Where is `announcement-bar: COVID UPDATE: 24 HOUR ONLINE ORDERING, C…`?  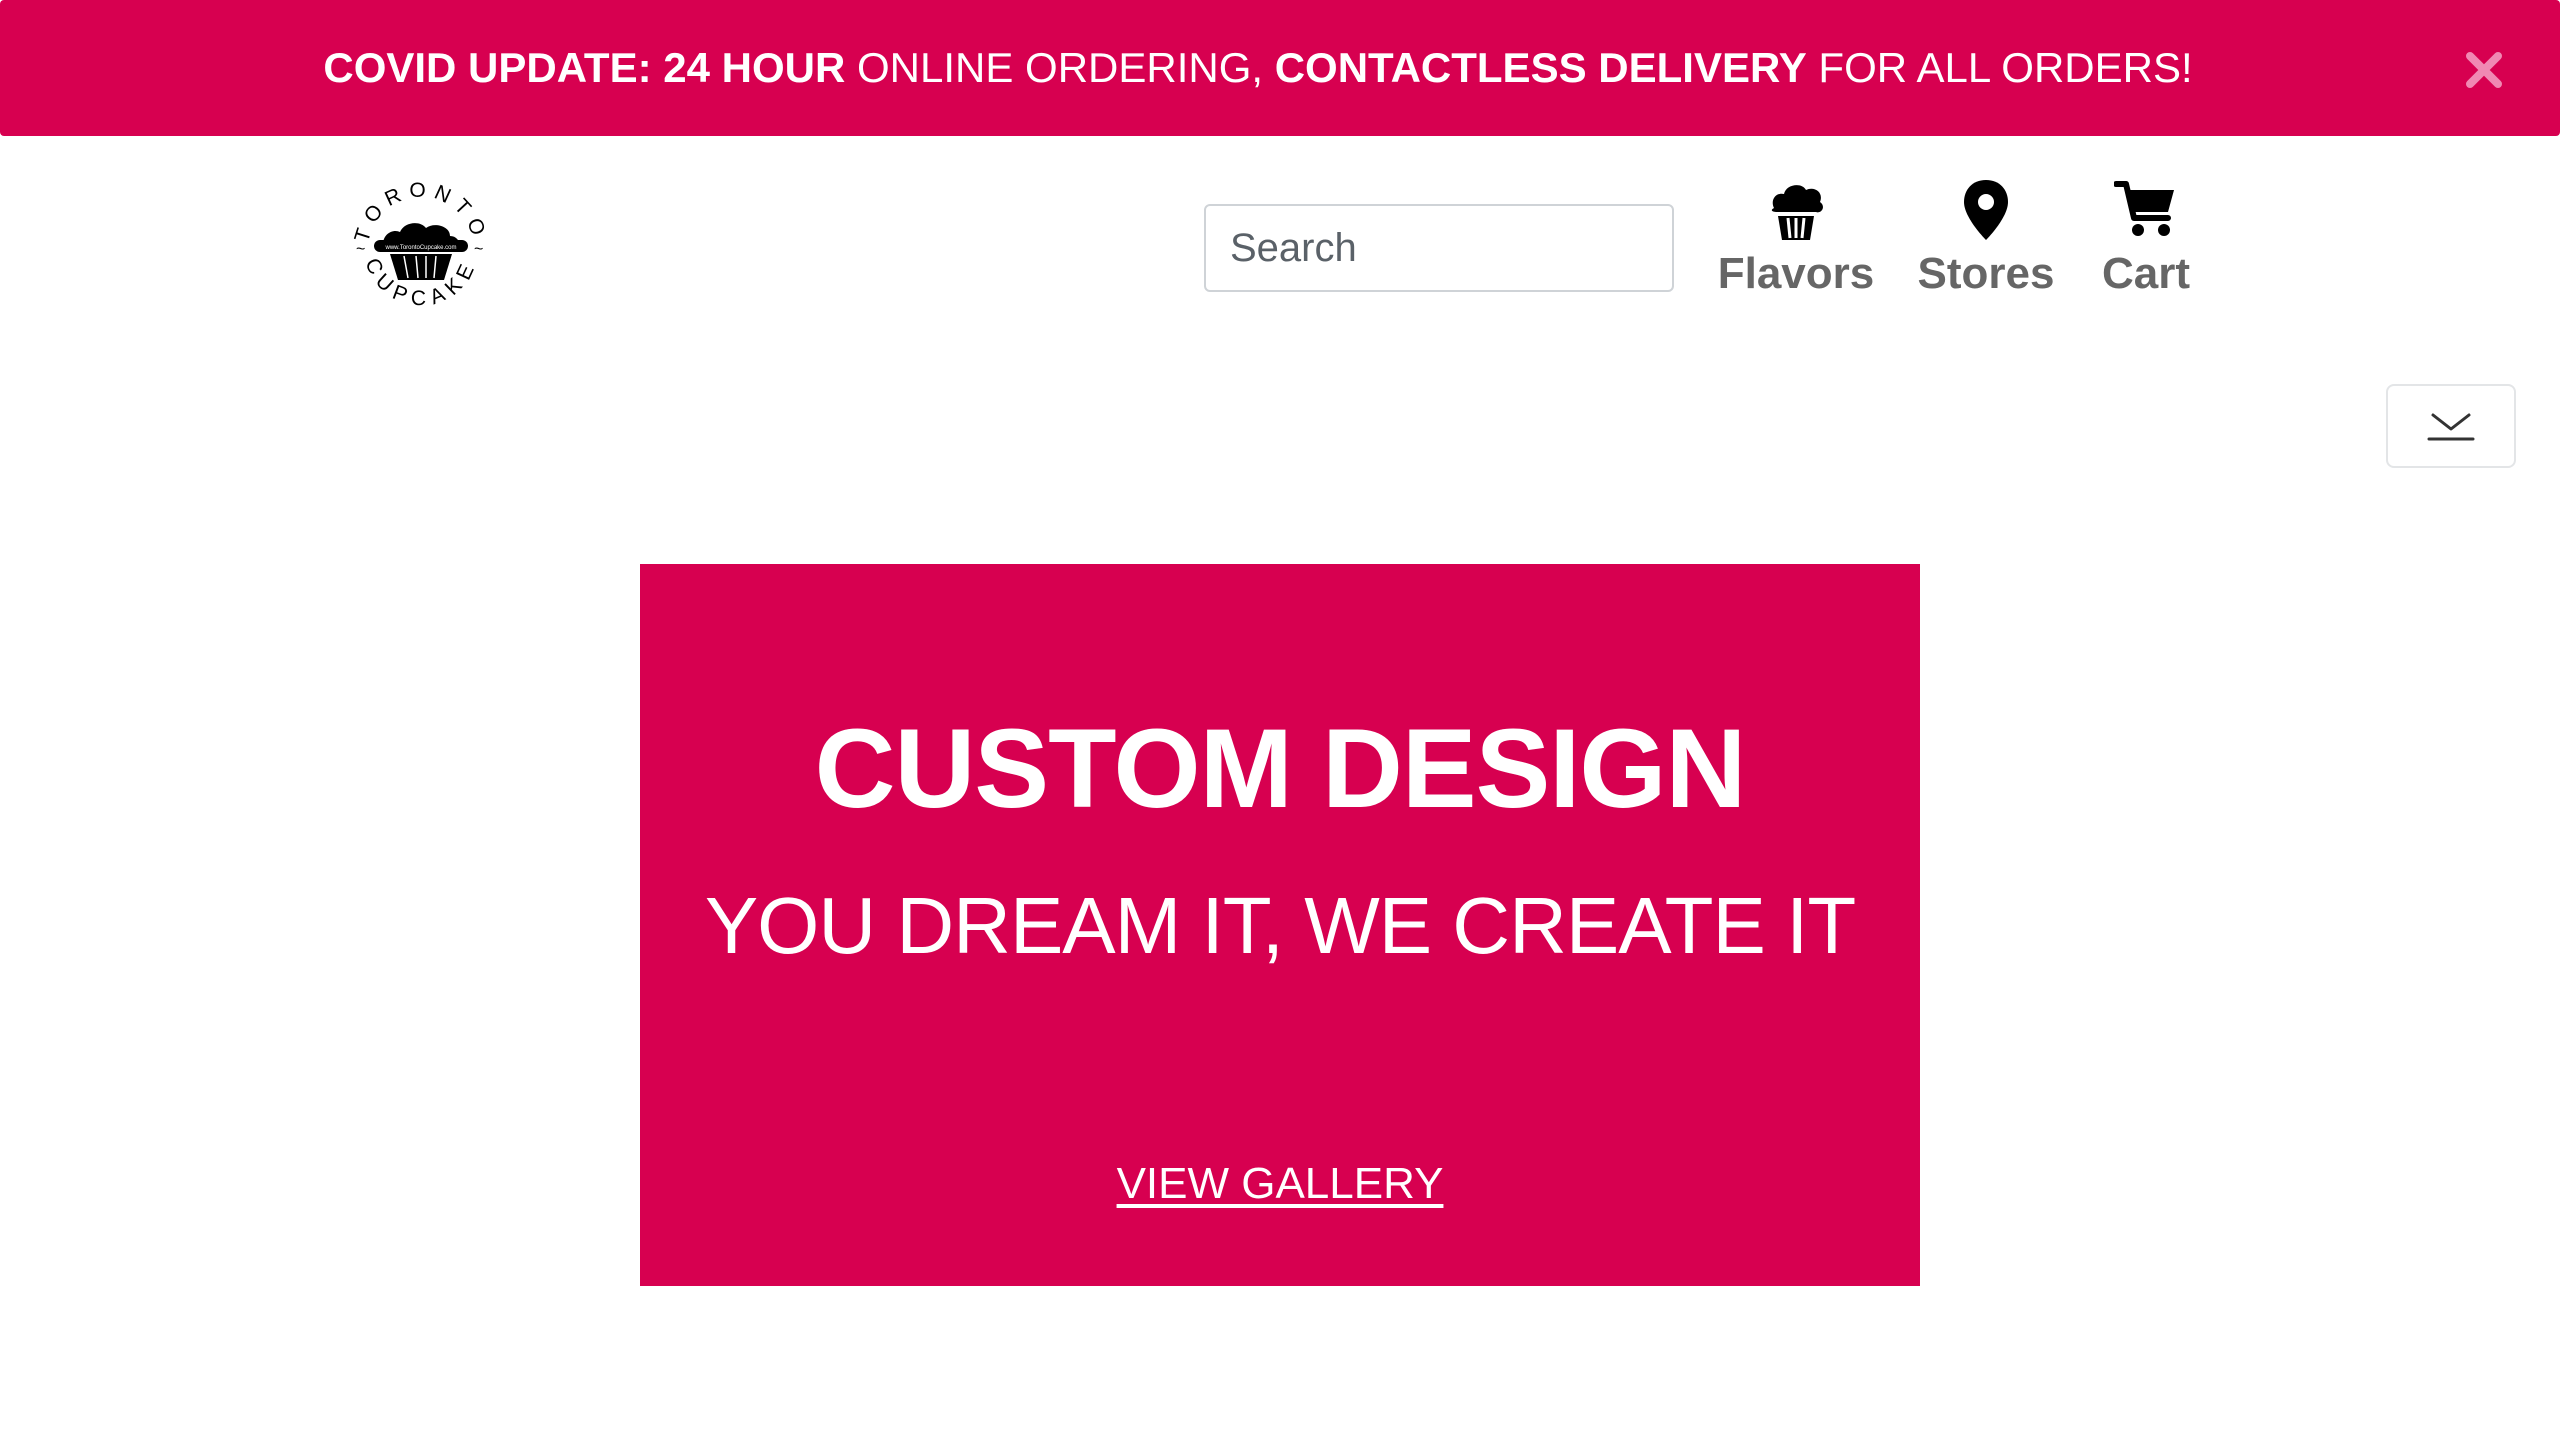 announcement-bar: COVID UPDATE: 24 HOUR ONLINE ORDERING, C… is located at coordinates (1280, 68).